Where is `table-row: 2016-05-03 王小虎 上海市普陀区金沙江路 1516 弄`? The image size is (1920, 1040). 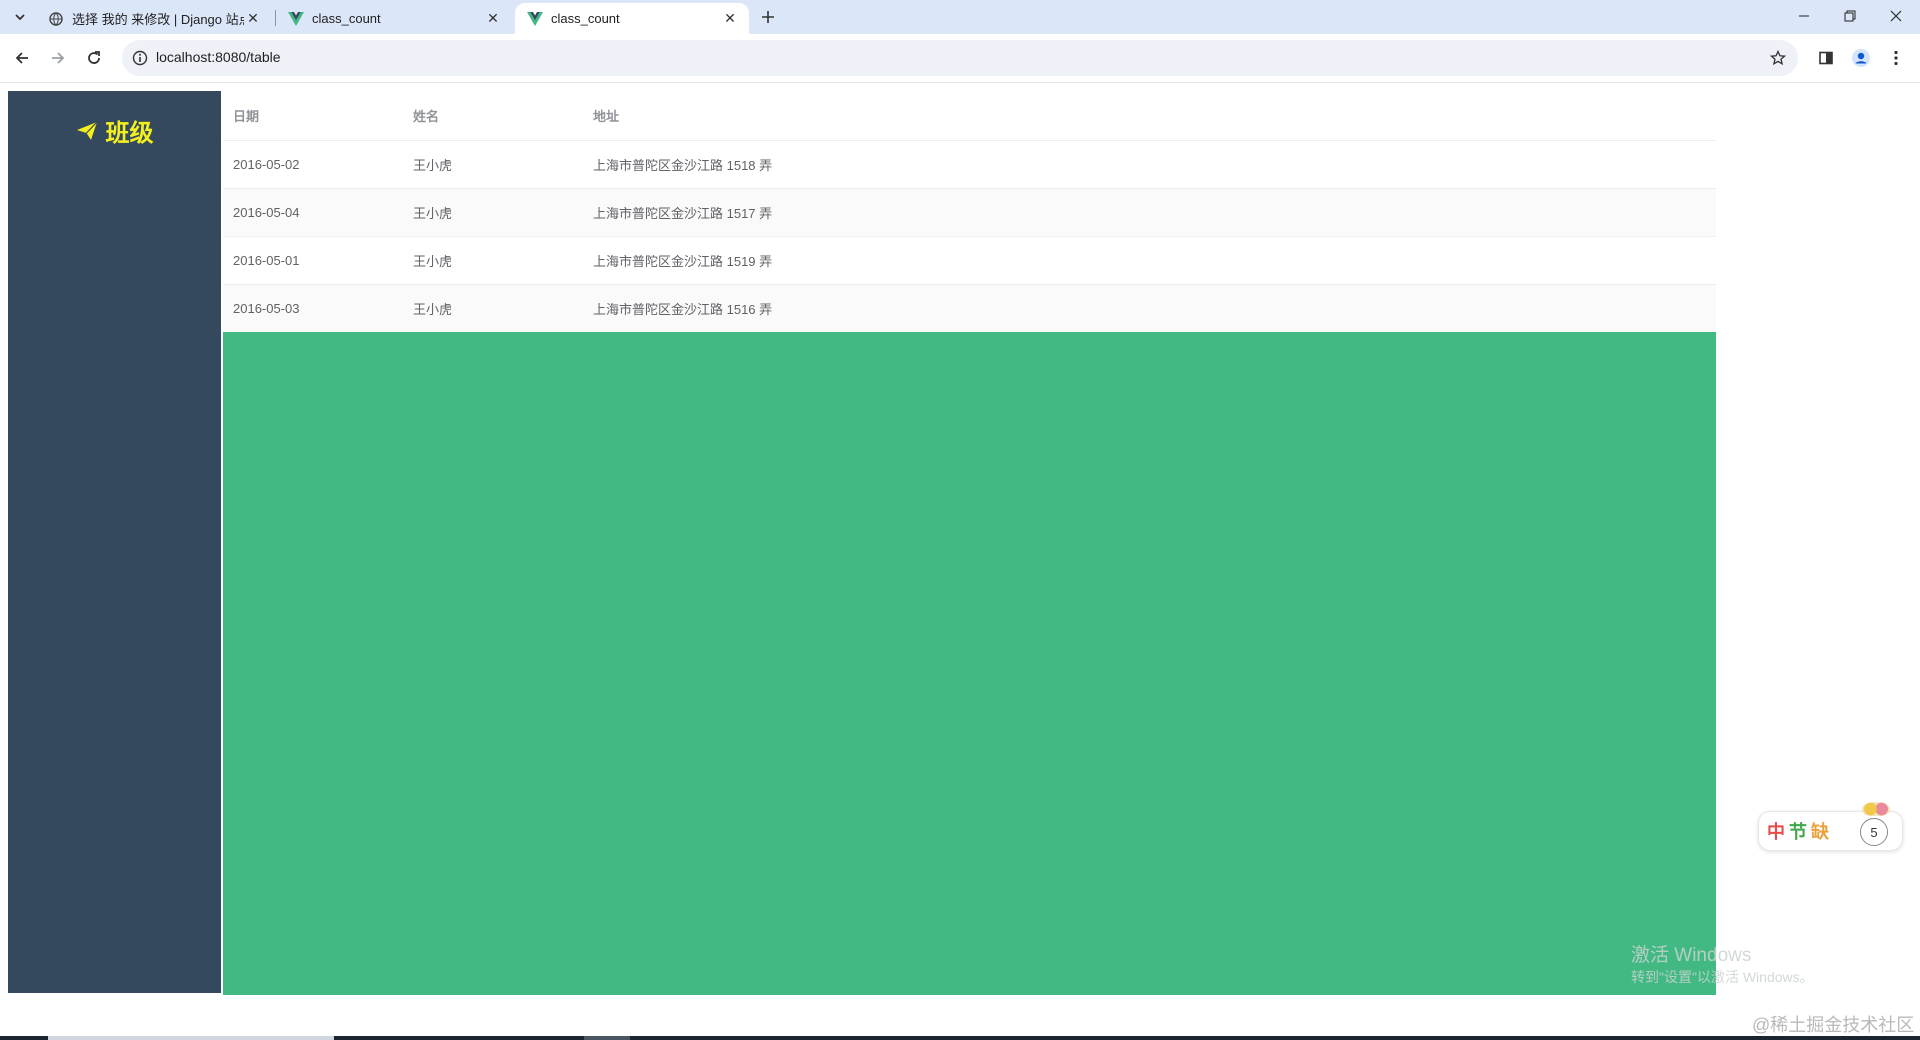 table-row: 2016-05-03 王小虎 上海市普陀区金沙江路 1516 弄 is located at coordinates (969, 309).